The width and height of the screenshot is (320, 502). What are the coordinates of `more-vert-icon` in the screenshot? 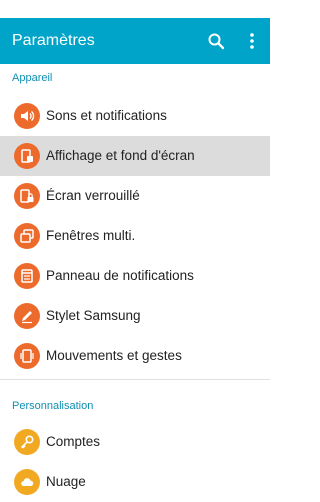 It's located at (252, 41).